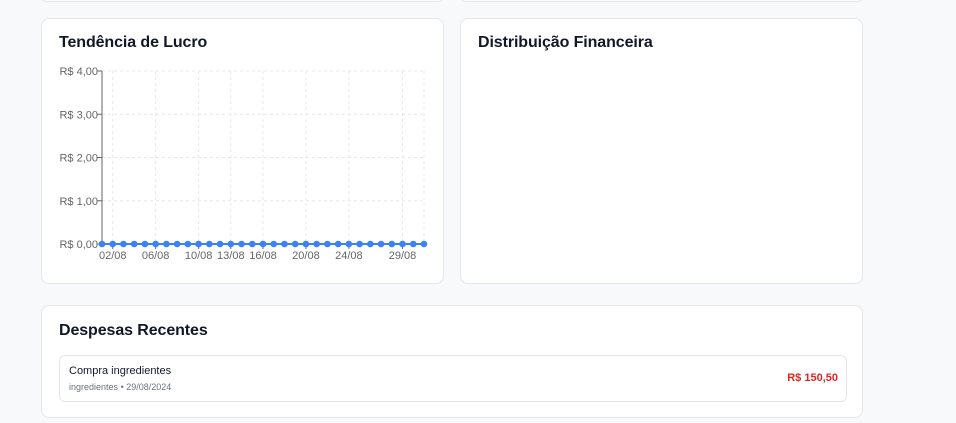 Image resolution: width=956 pixels, height=423 pixels. I want to click on y-tick-label: R$ 3,00, so click(78, 115).